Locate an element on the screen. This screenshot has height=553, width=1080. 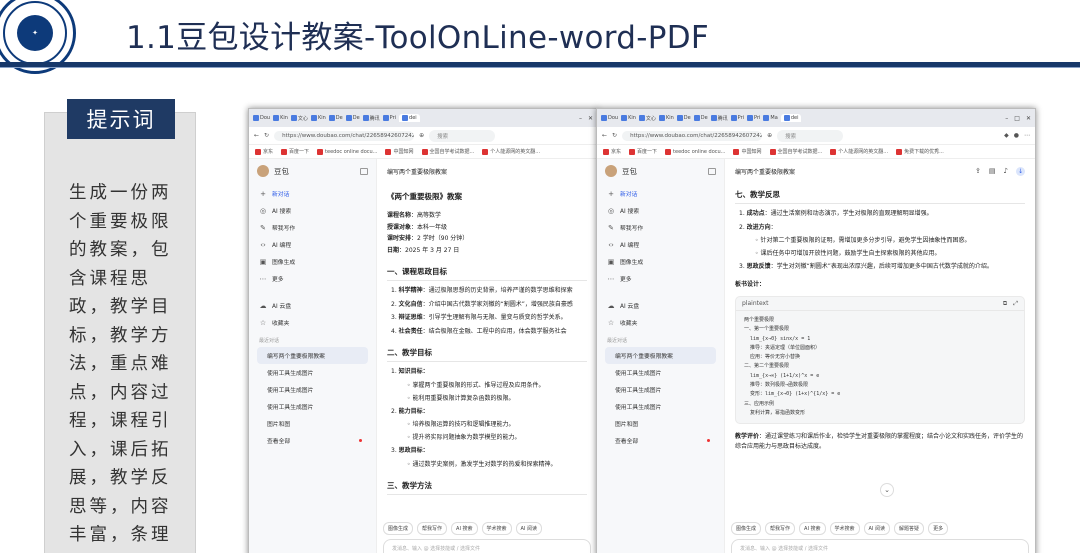
maximize-icon: □ is located at coordinates (1017, 118).